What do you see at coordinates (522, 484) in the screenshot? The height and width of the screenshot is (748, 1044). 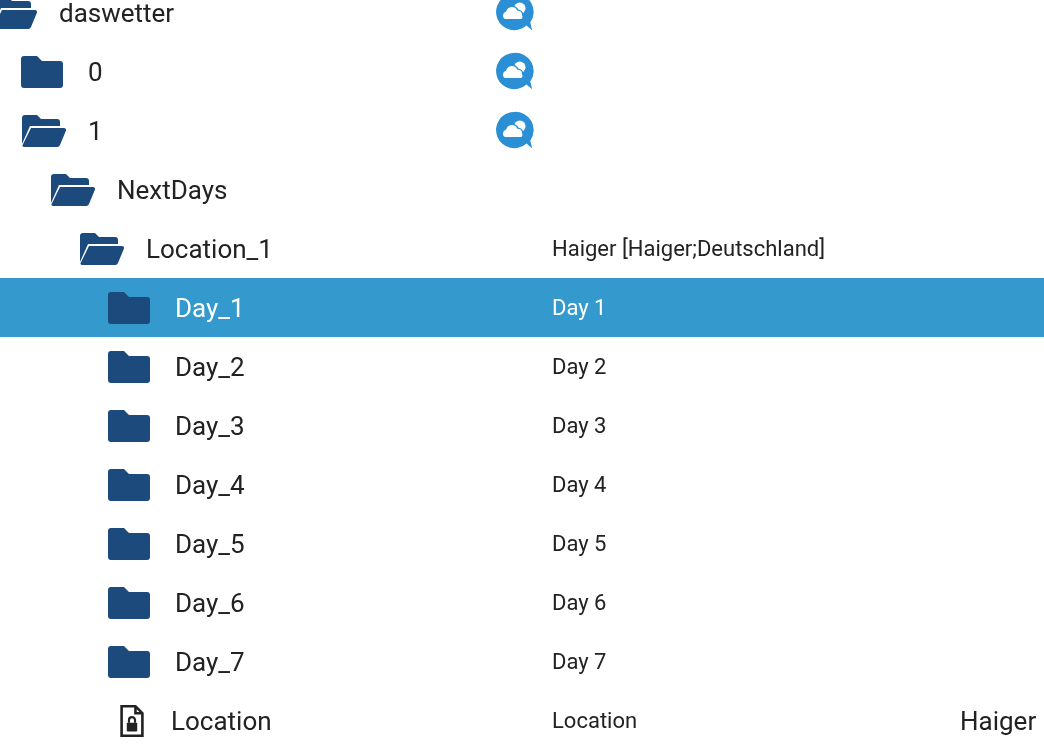 I see `tree-row: Day_4 Day 4` at bounding box center [522, 484].